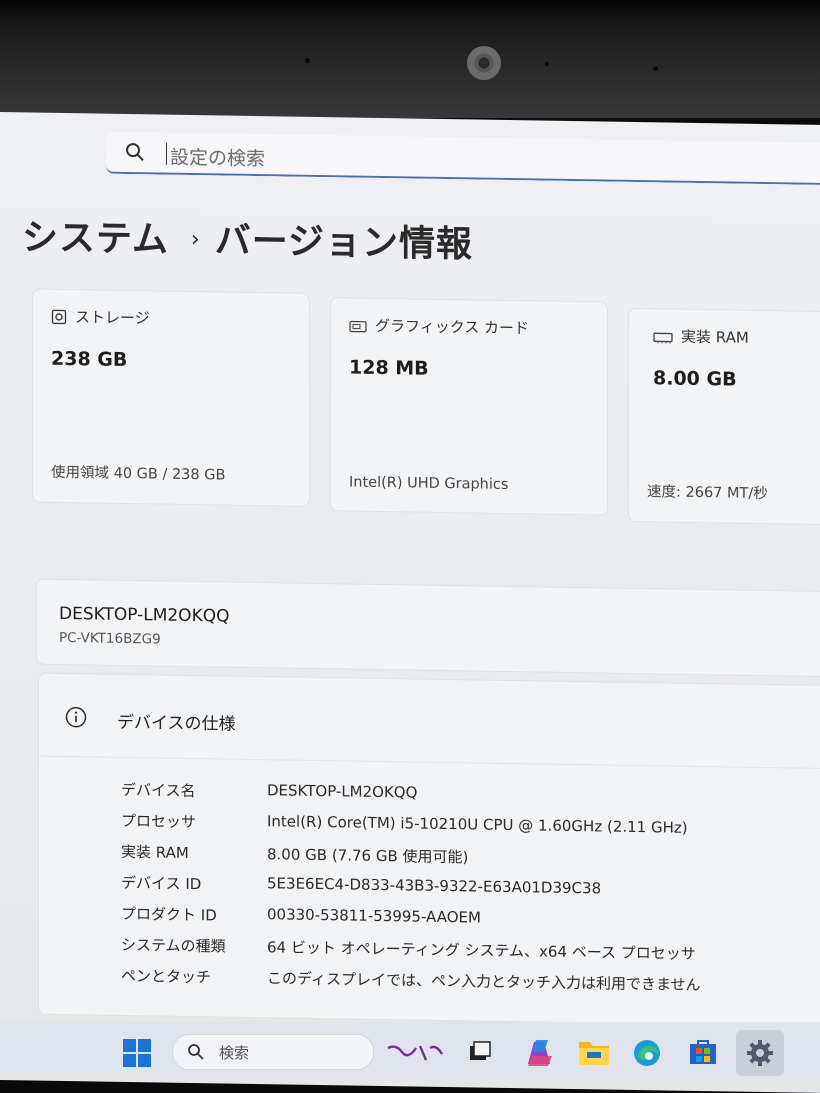  Describe the element at coordinates (95, 238) in the screenshot. I see `breadcrumb-parent: システム` at that location.